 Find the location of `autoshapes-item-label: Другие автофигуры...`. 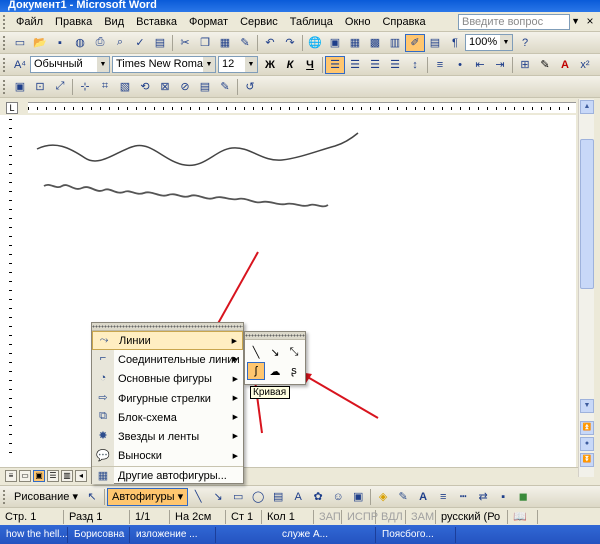

autoshapes-item-label: Другие автофигуры... is located at coordinates (172, 476).